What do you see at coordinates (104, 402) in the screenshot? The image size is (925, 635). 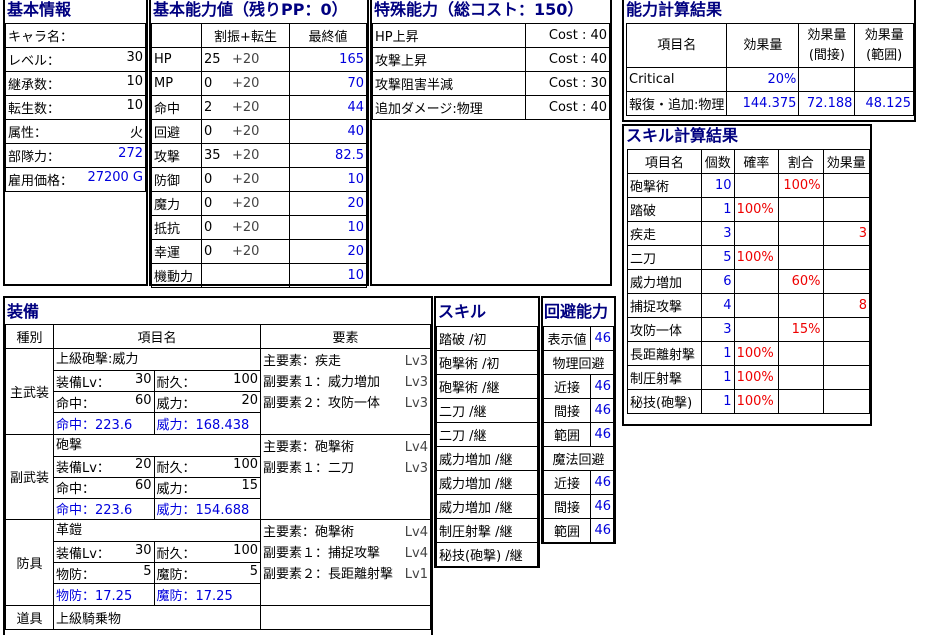 I see `equipment-stat-line: 命中： 60` at bounding box center [104, 402].